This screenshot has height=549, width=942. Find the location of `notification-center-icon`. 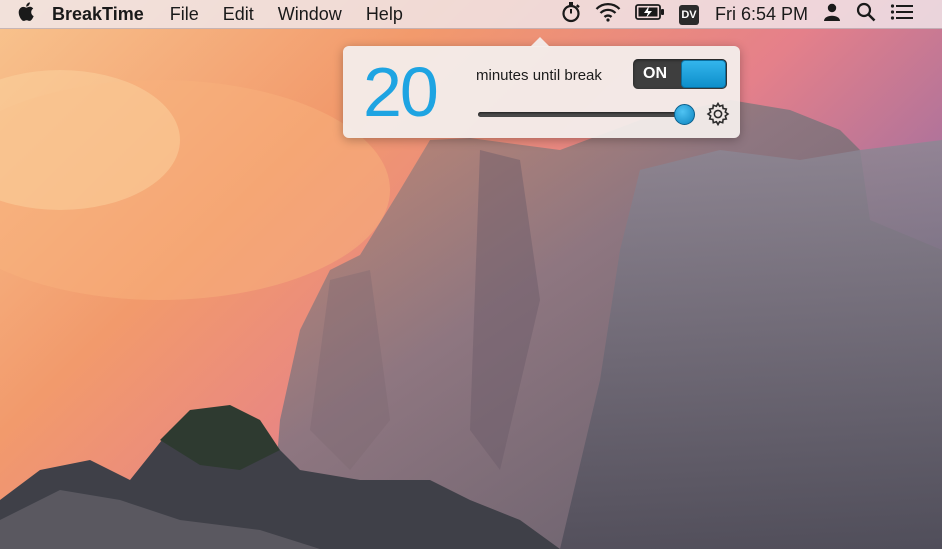

notification-center-icon is located at coordinates (902, 14).